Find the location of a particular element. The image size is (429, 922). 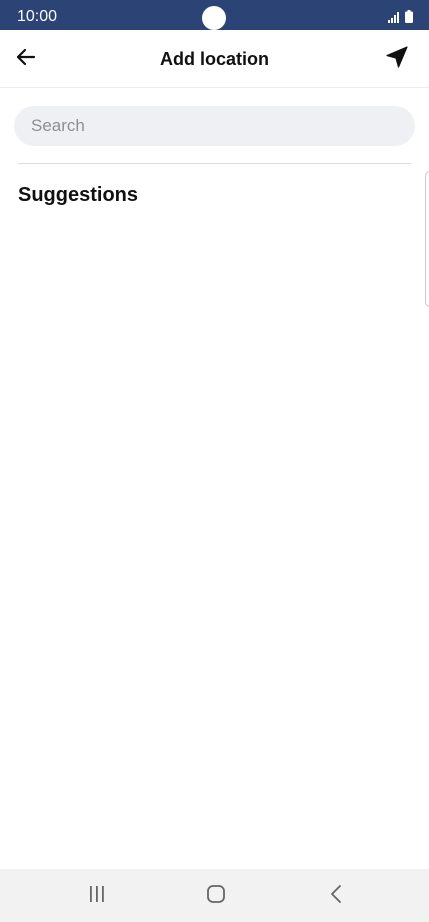

home-icon is located at coordinates (216, 896).